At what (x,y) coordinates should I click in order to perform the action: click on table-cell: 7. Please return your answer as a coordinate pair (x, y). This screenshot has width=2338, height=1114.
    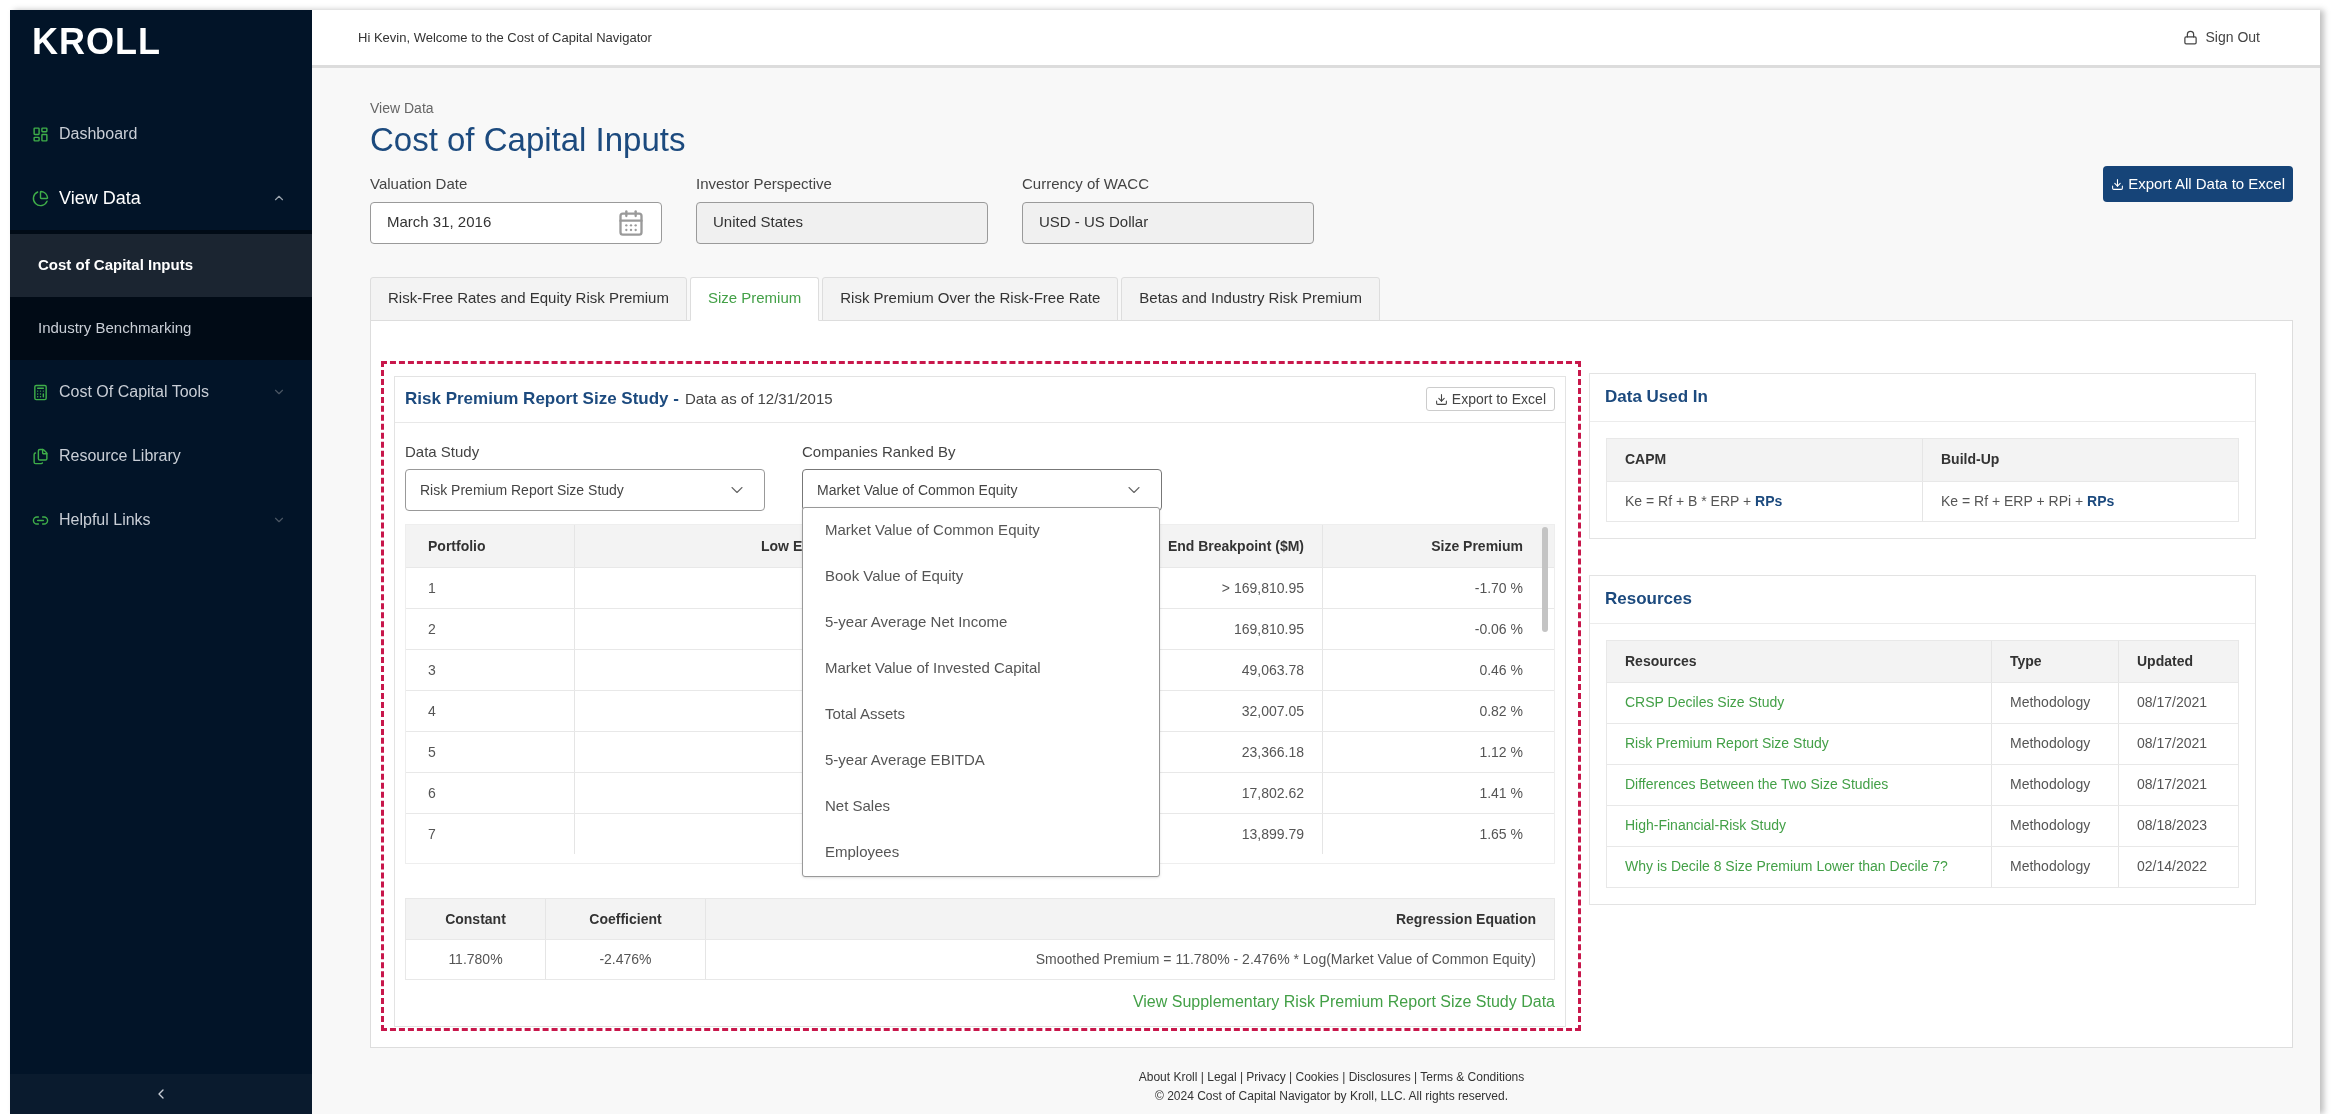
    Looking at the image, I should click on (490, 834).